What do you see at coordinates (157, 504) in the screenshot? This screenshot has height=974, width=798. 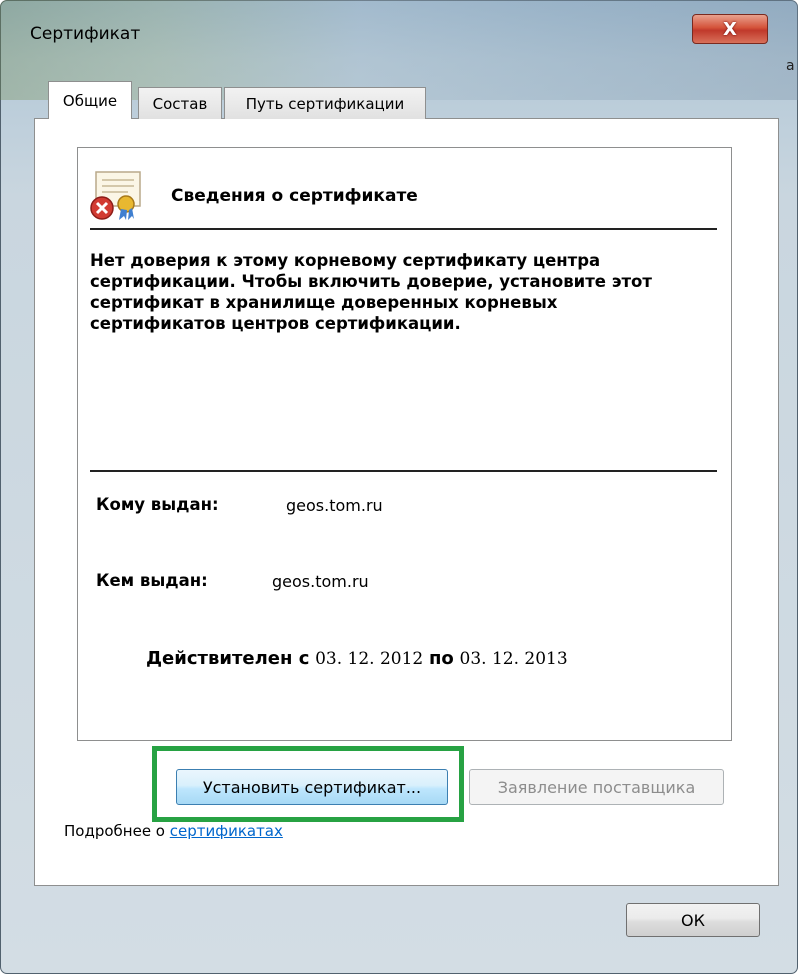 I see `issued-to-label: Кому выдан:` at bounding box center [157, 504].